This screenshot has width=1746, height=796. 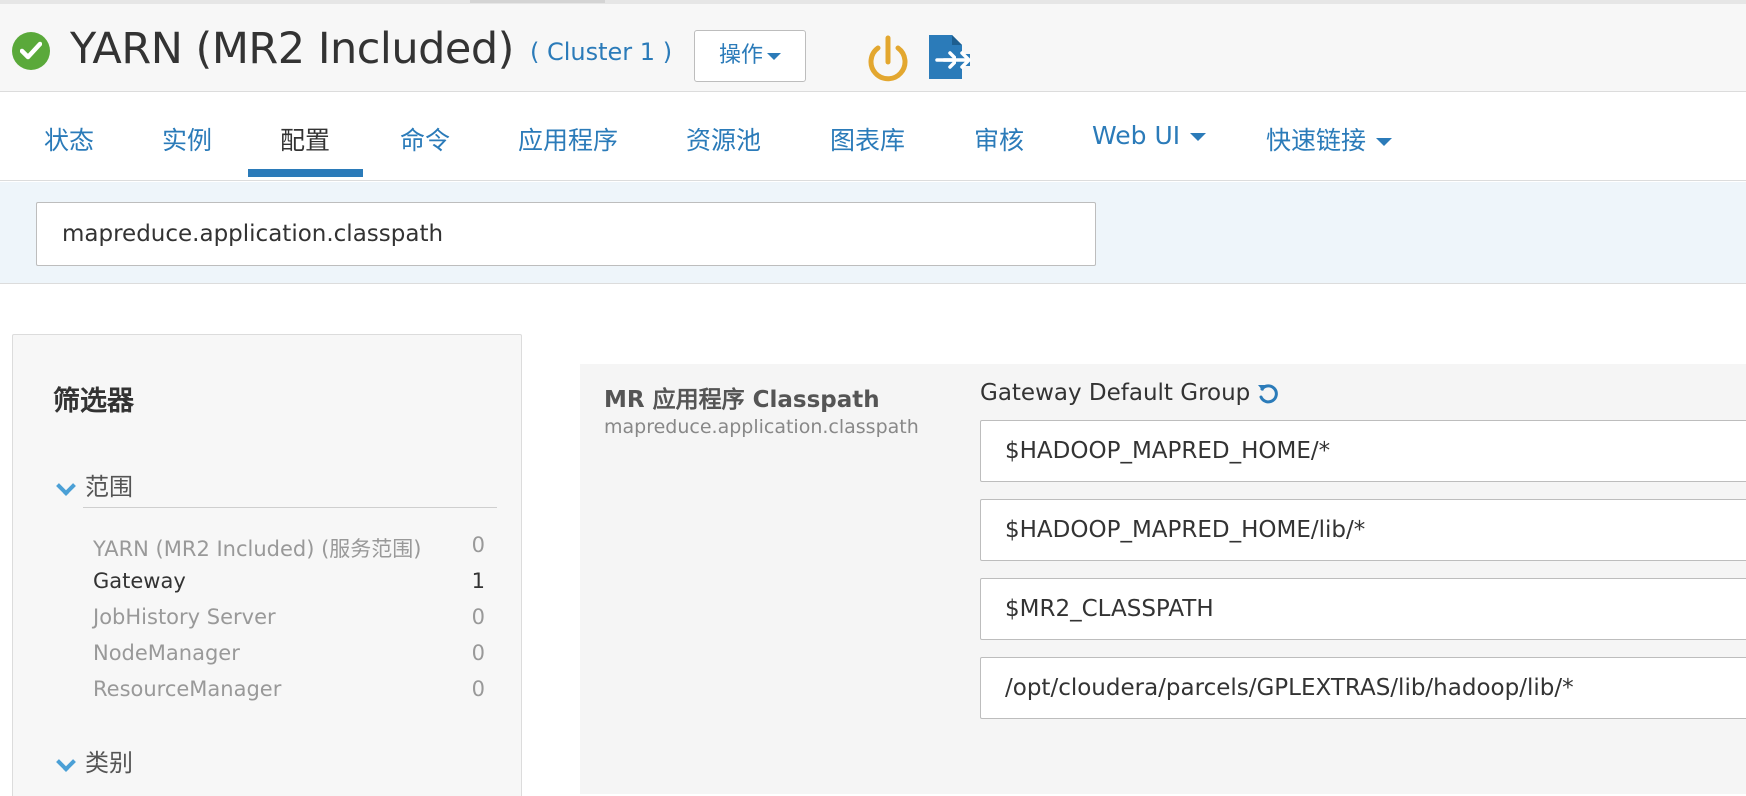 I want to click on check-circle-icon, so click(x=31, y=51).